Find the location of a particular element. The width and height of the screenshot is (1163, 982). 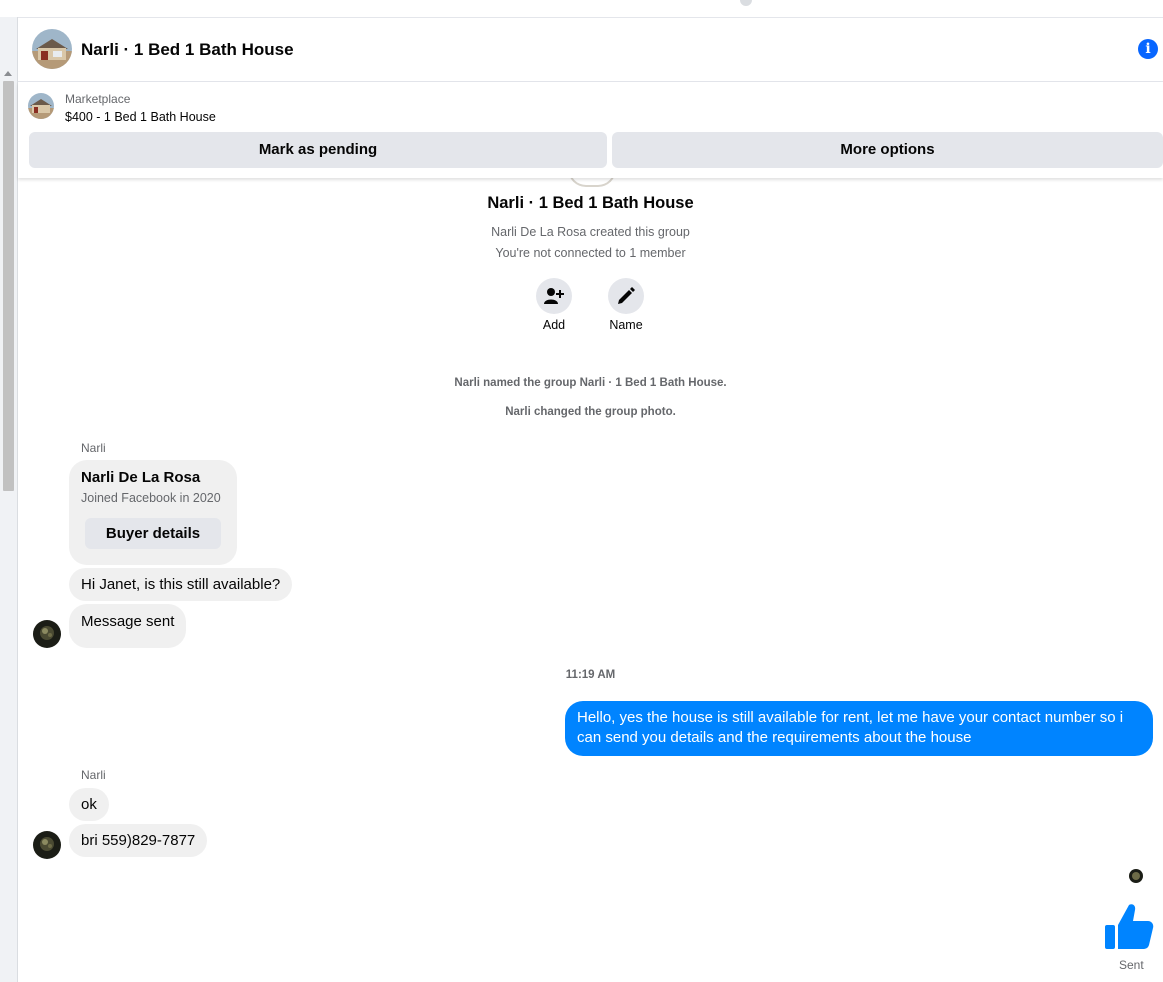

scroll-up-arrow-icon is located at coordinates (8, 73).